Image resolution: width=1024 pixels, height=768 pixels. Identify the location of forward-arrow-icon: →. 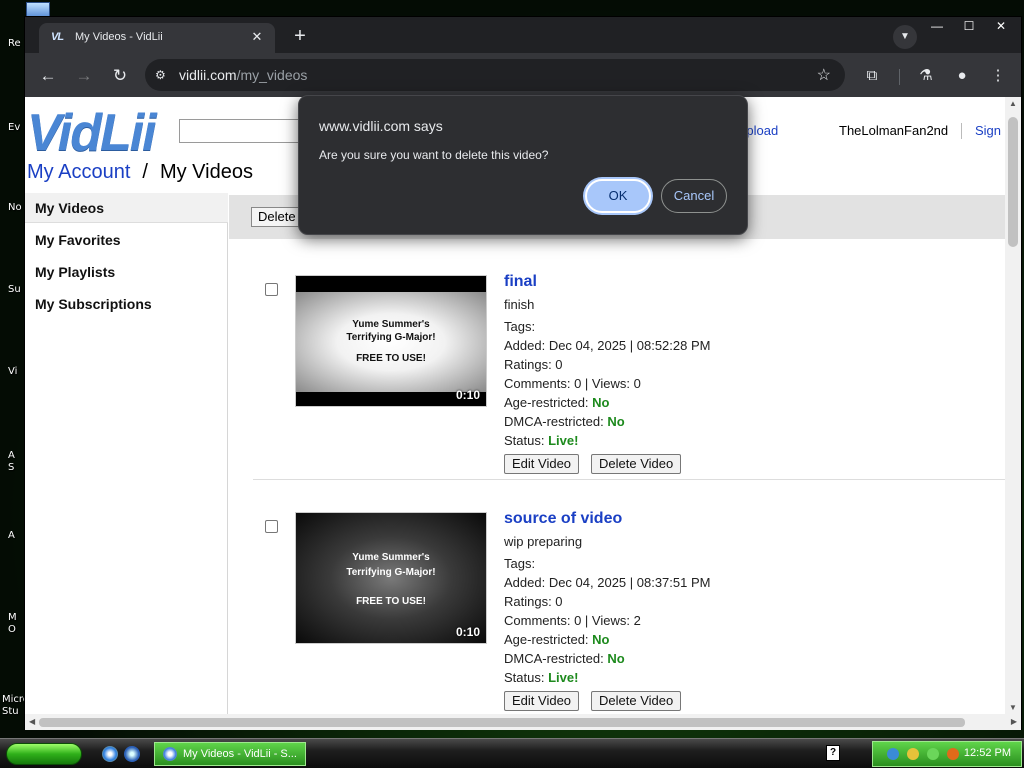
(84, 76).